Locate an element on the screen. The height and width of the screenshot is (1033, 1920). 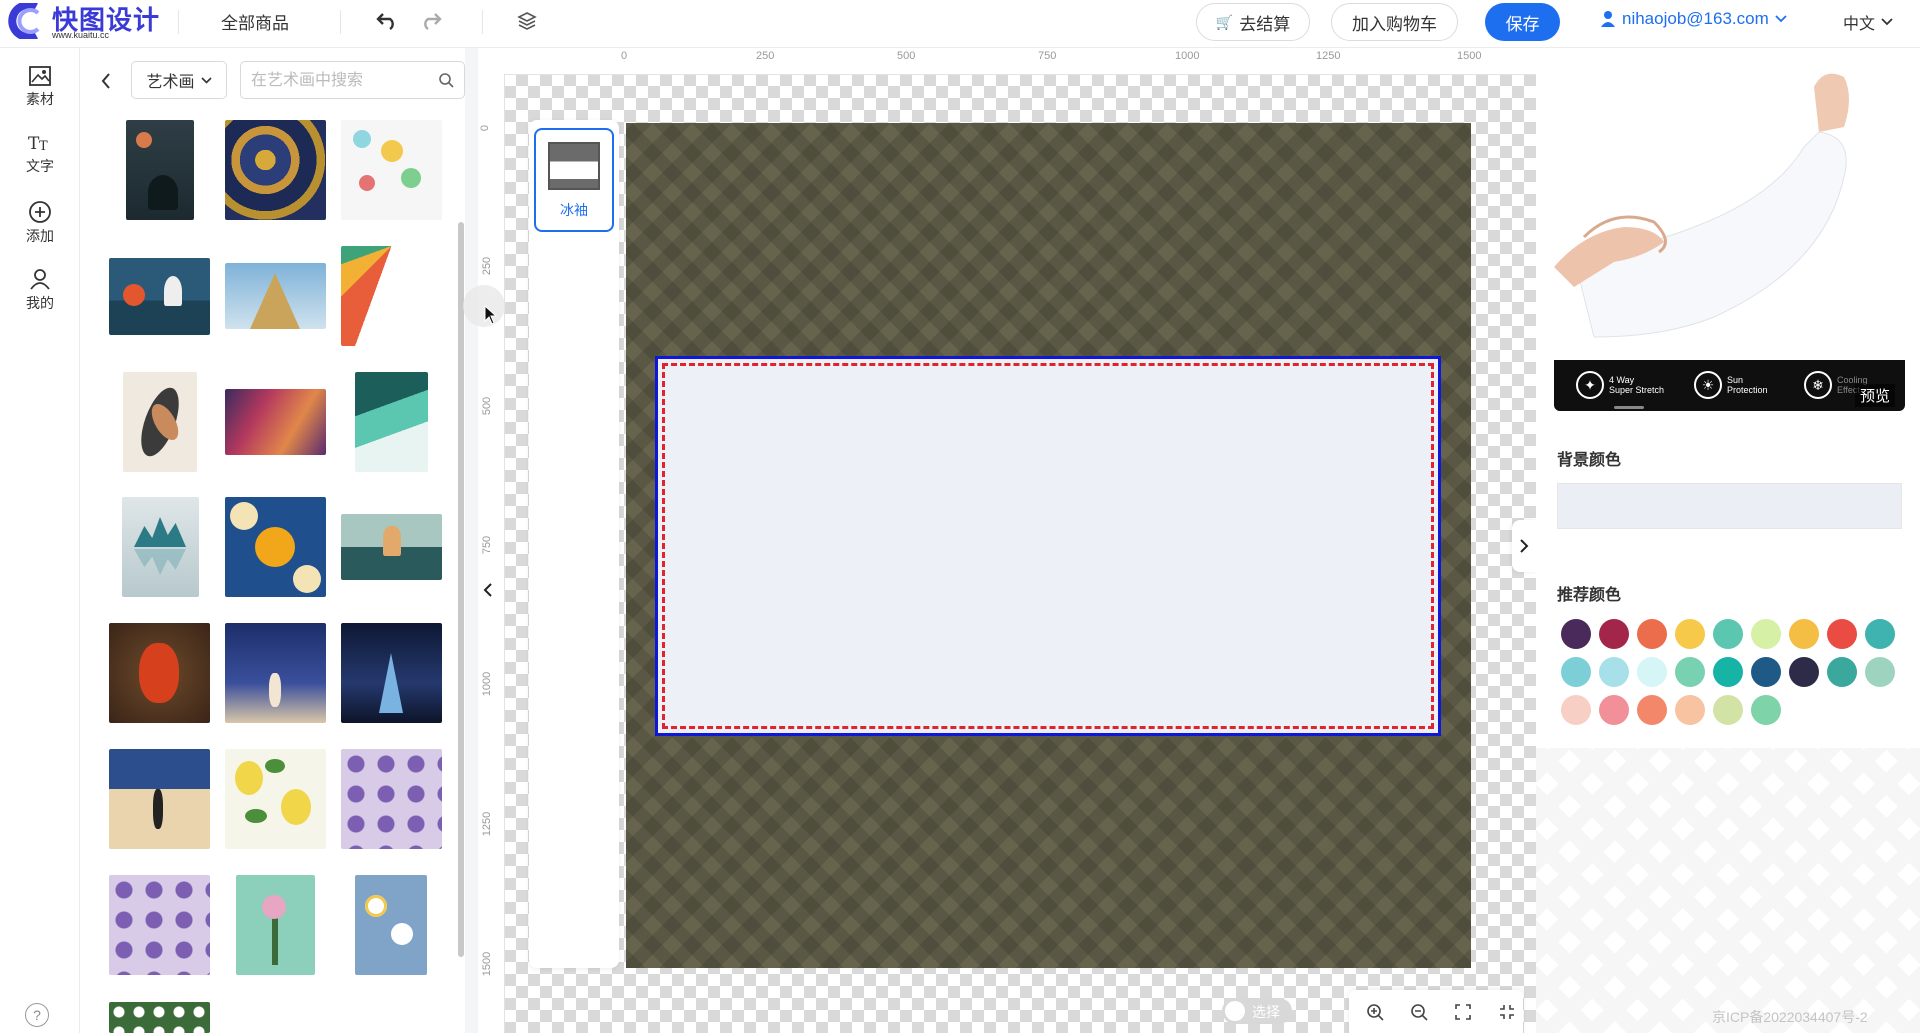
feature-stretch: ✦ 4 Way Super Stretch is located at coordinates (1620, 385).